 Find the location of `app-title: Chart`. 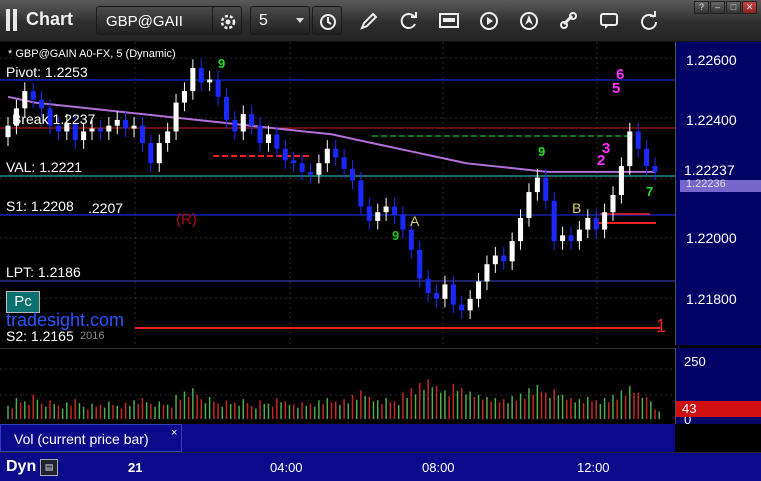

app-title: Chart is located at coordinates (50, 19).